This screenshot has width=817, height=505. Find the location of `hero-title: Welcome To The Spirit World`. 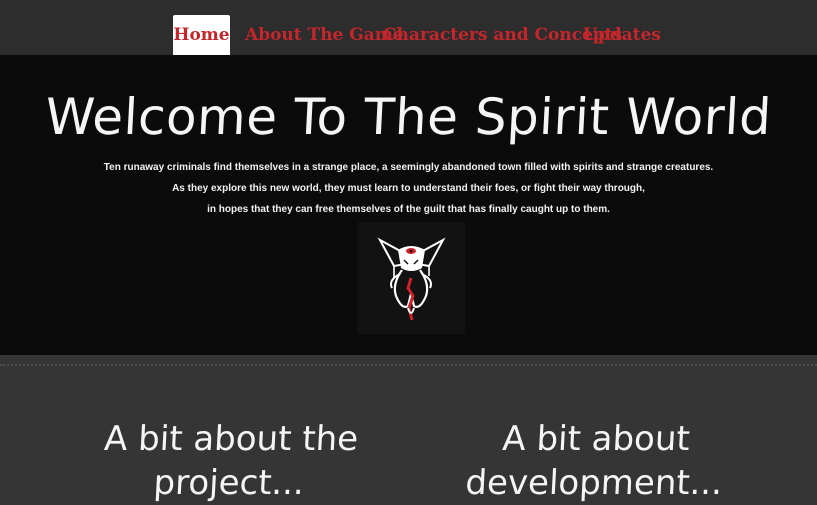

hero-title: Welcome To The Spirit World is located at coordinates (408, 117).